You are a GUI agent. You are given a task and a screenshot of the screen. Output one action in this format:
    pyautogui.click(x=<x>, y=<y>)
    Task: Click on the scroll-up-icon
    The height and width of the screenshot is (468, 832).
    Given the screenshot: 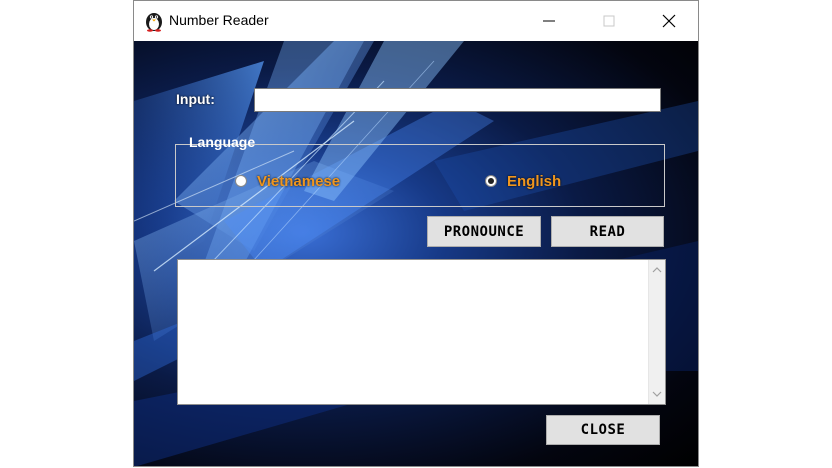 What is the action you would take?
    pyautogui.click(x=657, y=270)
    